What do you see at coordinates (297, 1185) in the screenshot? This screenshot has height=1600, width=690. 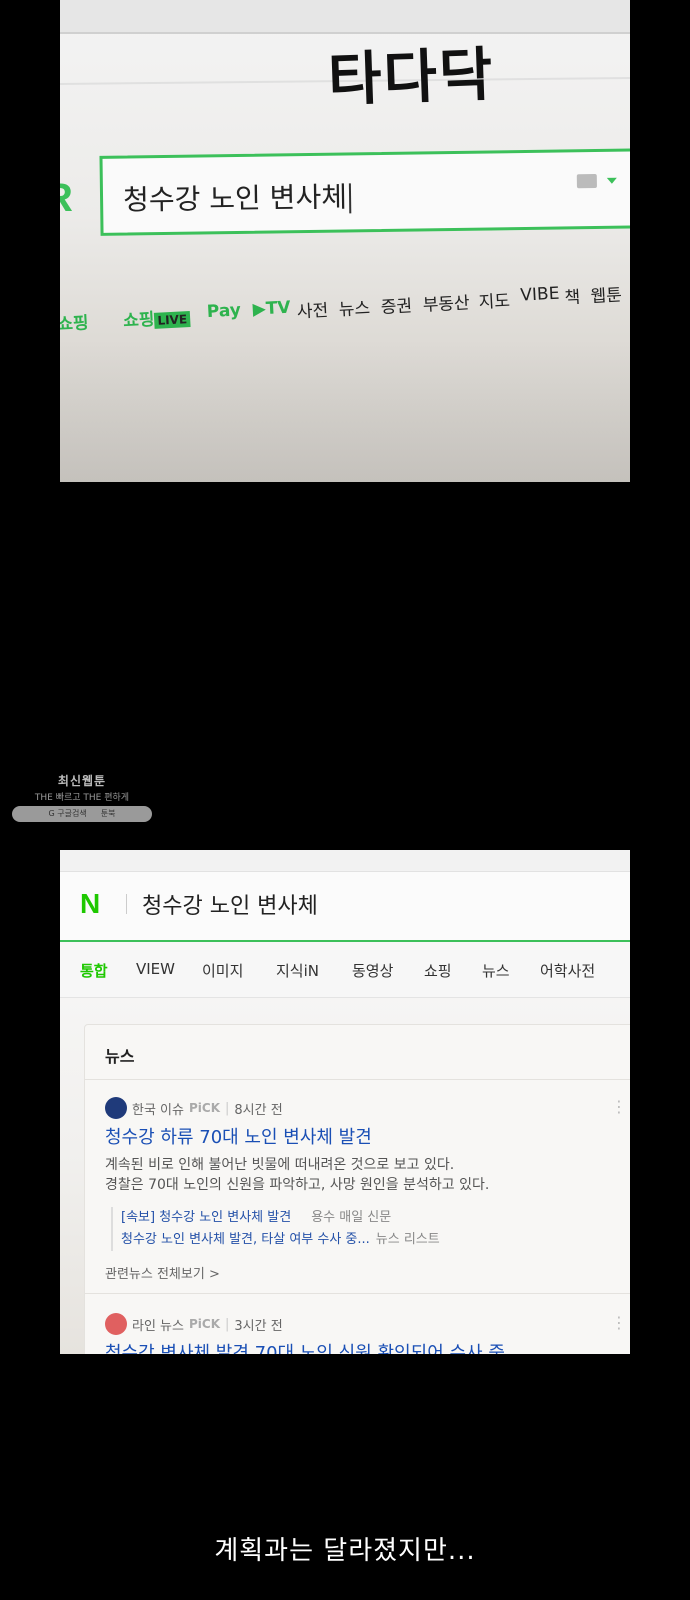 I see `snippet-line: 경찰은 70대 노인의 신원을 파악하고, 사망 원인을 분석하고 있다.` at bounding box center [297, 1185].